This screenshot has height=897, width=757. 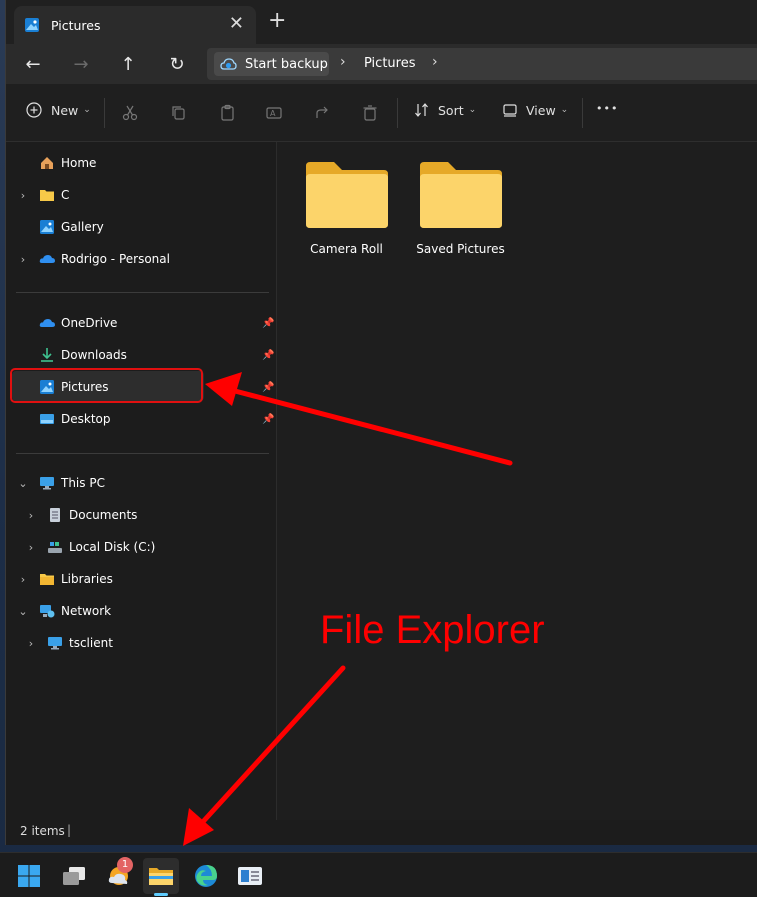 What do you see at coordinates (359, 419) in the screenshot?
I see `arrow-to-pictures` at bounding box center [359, 419].